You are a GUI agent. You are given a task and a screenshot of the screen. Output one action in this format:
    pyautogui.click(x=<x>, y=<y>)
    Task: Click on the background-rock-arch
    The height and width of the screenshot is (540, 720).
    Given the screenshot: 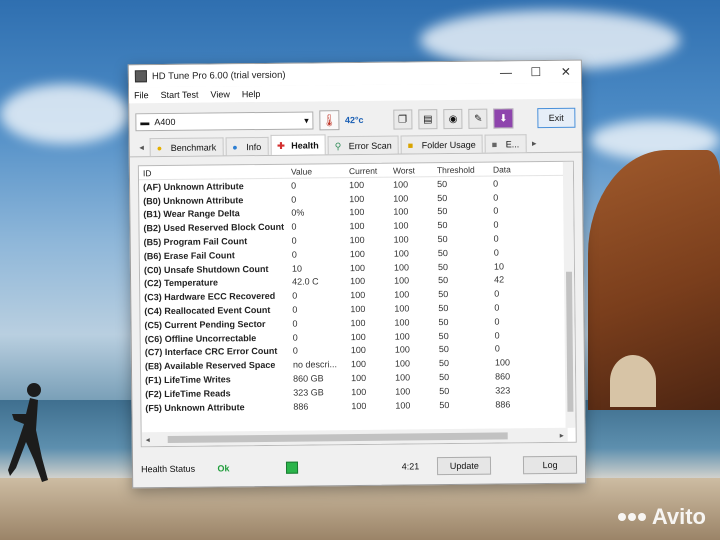 What is the action you would take?
    pyautogui.click(x=633, y=381)
    